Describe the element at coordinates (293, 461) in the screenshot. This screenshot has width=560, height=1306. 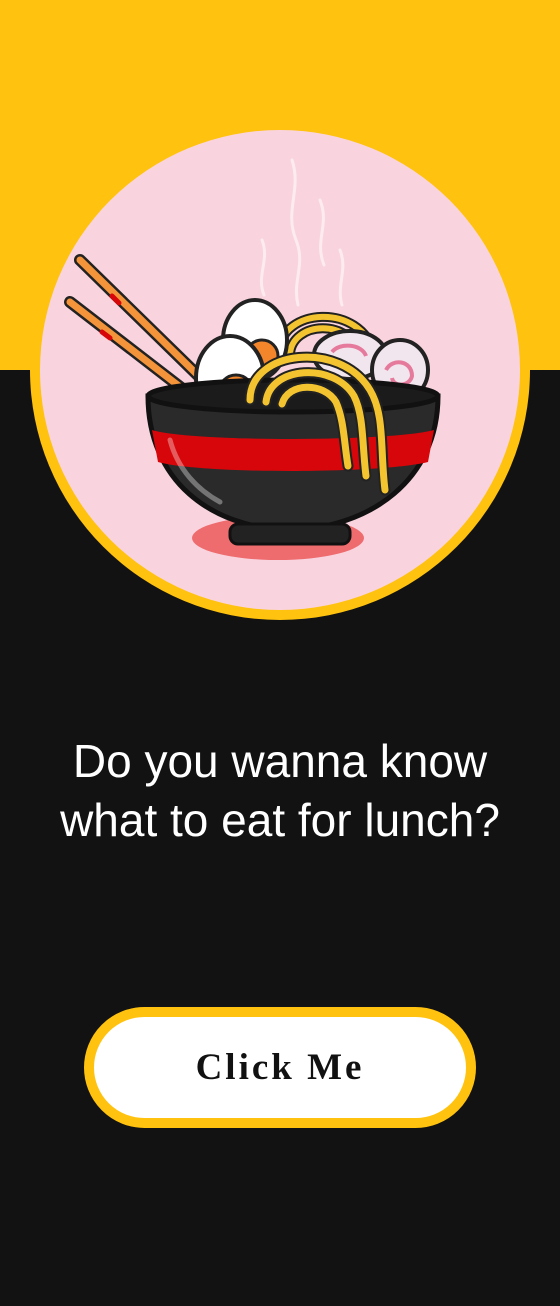
I see `bowl-icon` at that location.